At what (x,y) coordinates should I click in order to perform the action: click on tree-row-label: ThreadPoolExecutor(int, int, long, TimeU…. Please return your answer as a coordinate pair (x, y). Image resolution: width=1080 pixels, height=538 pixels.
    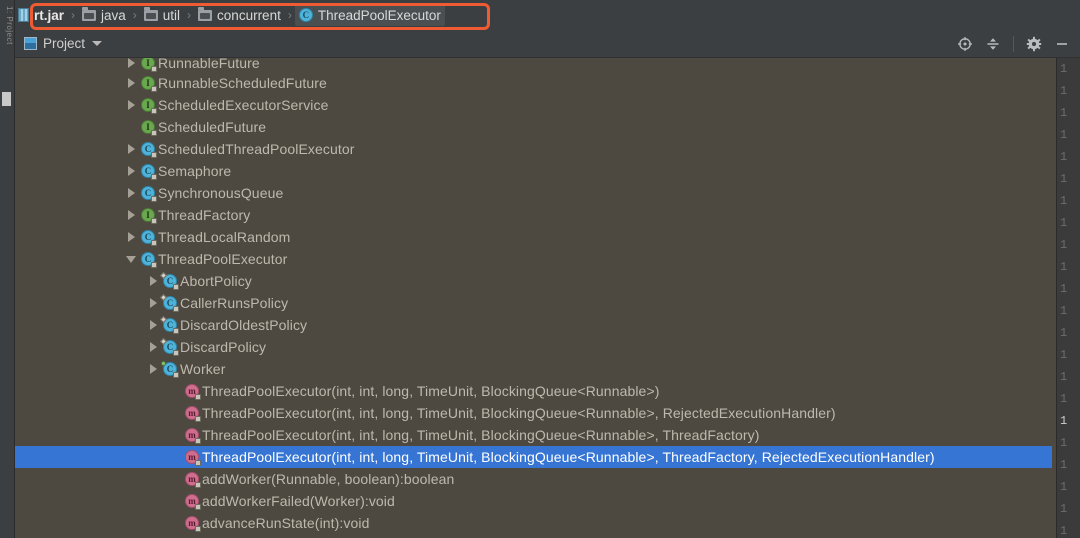
    Looking at the image, I should click on (481, 435).